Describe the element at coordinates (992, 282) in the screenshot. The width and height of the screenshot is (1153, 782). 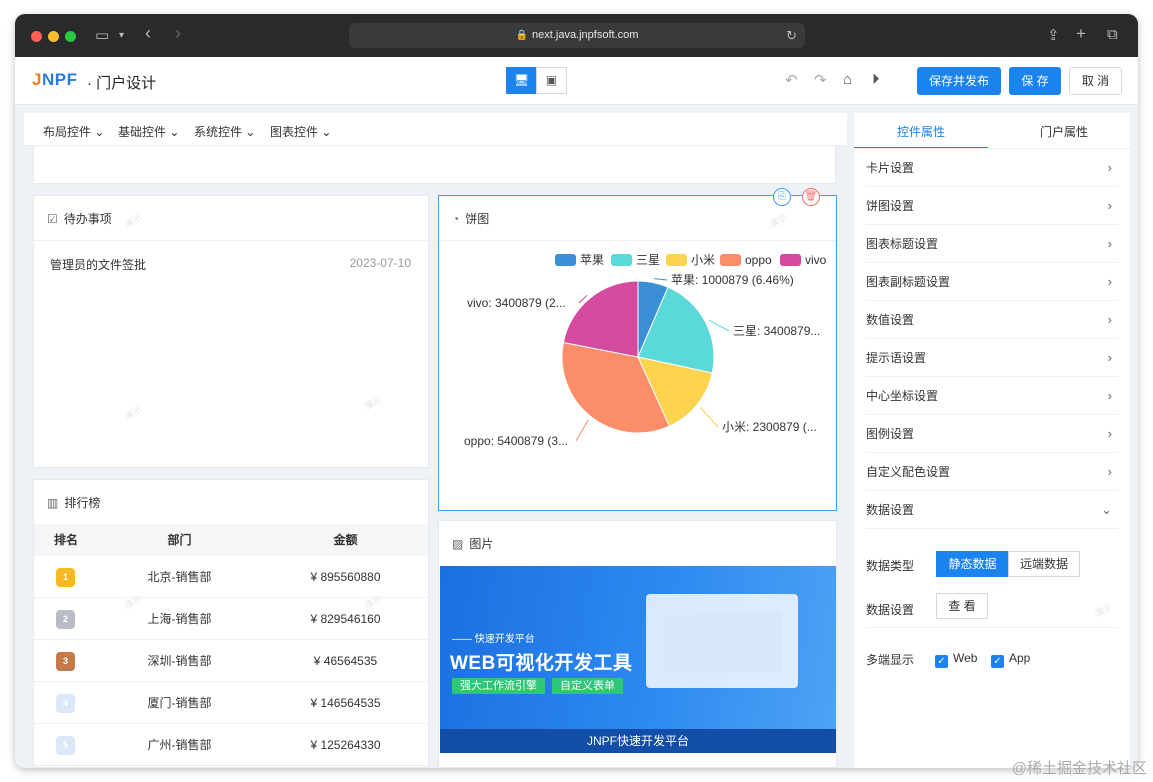
I see `setting-row: 图表副标题设置 ›` at that location.